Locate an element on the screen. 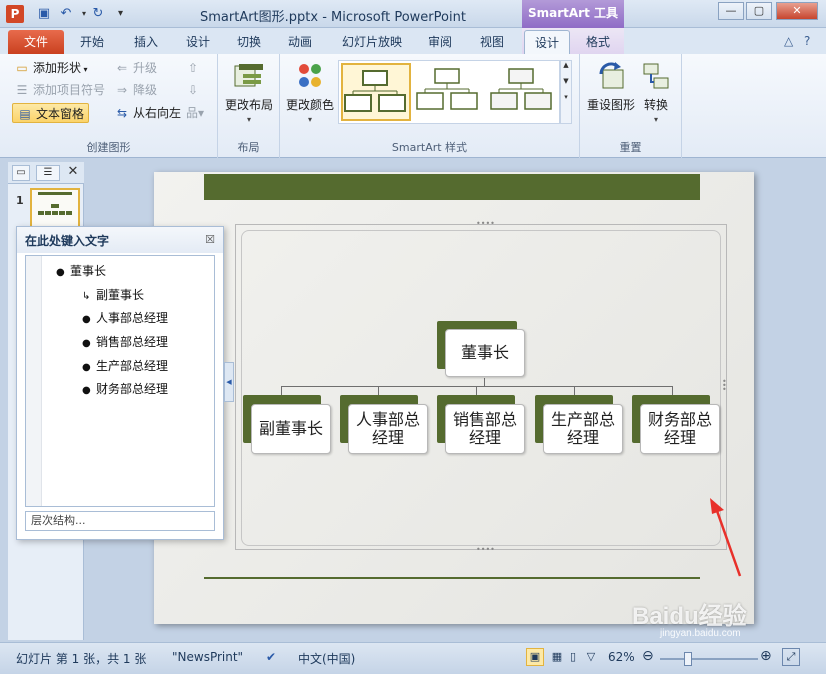  create-graphic-group-label: 创建图形 is located at coordinates (108, 147).